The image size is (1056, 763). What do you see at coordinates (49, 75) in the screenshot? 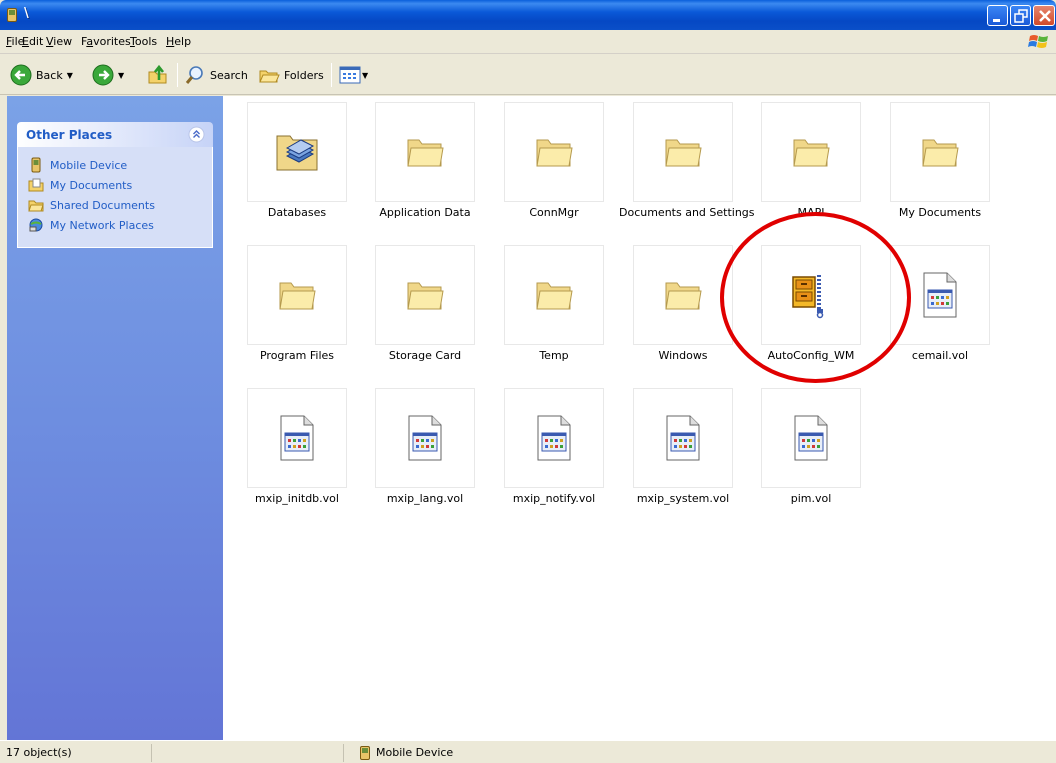
I see `back-label: Back` at bounding box center [49, 75].